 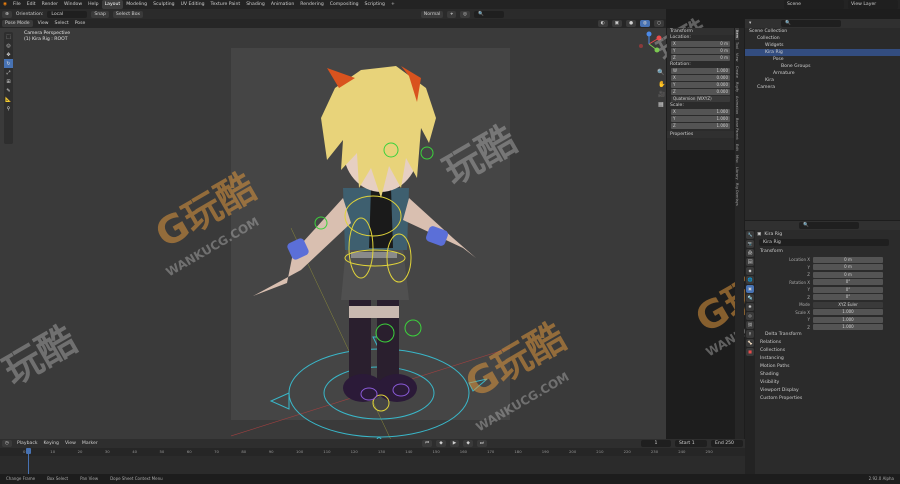 I want to click on prop-scale-y-field: 1.000, so click(x=848, y=319).